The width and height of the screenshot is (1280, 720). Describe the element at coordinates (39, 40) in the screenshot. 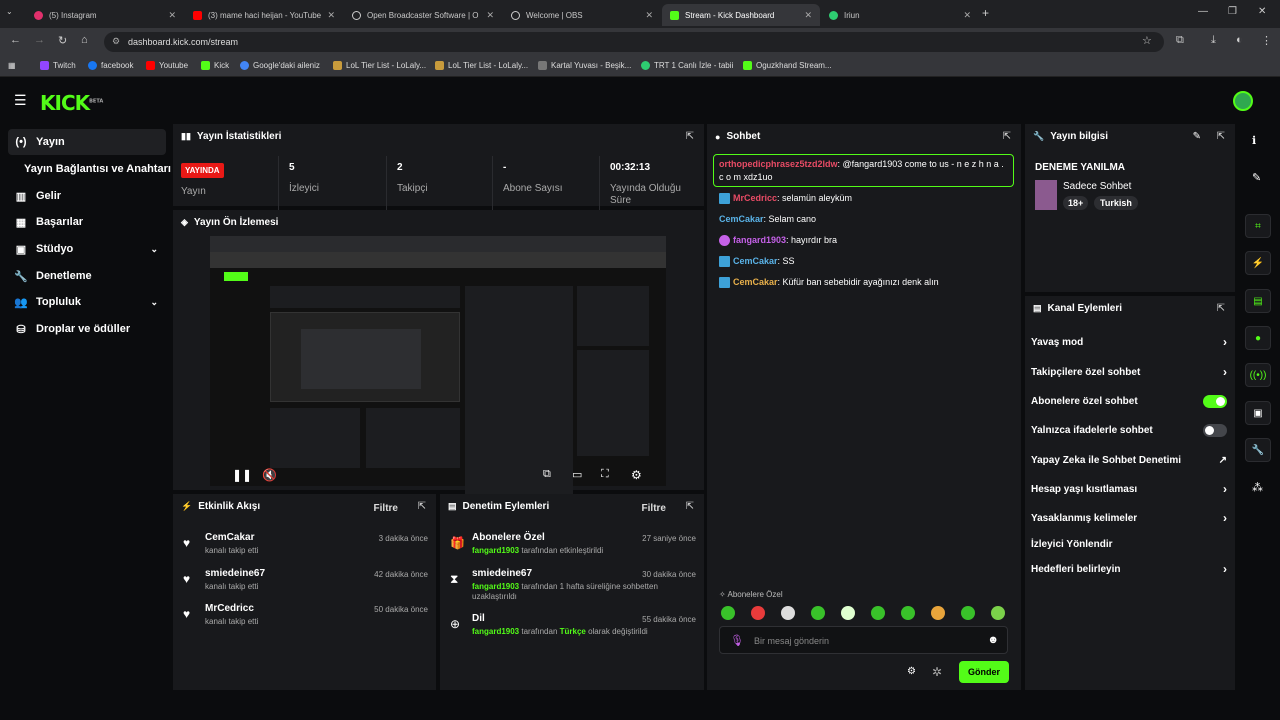

I see `forward-icon: →` at that location.